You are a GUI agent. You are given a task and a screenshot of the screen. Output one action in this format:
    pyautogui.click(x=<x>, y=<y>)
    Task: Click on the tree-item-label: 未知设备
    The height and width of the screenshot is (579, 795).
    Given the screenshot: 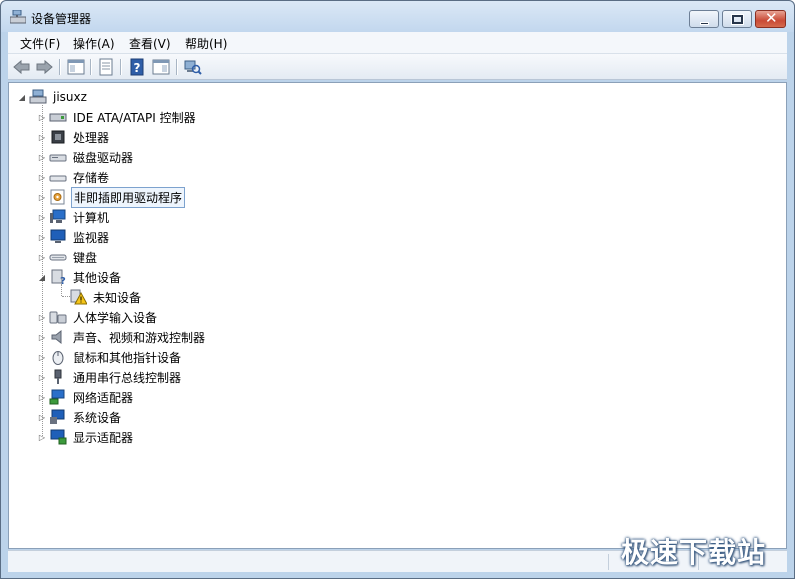 What is the action you would take?
    pyautogui.click(x=117, y=297)
    